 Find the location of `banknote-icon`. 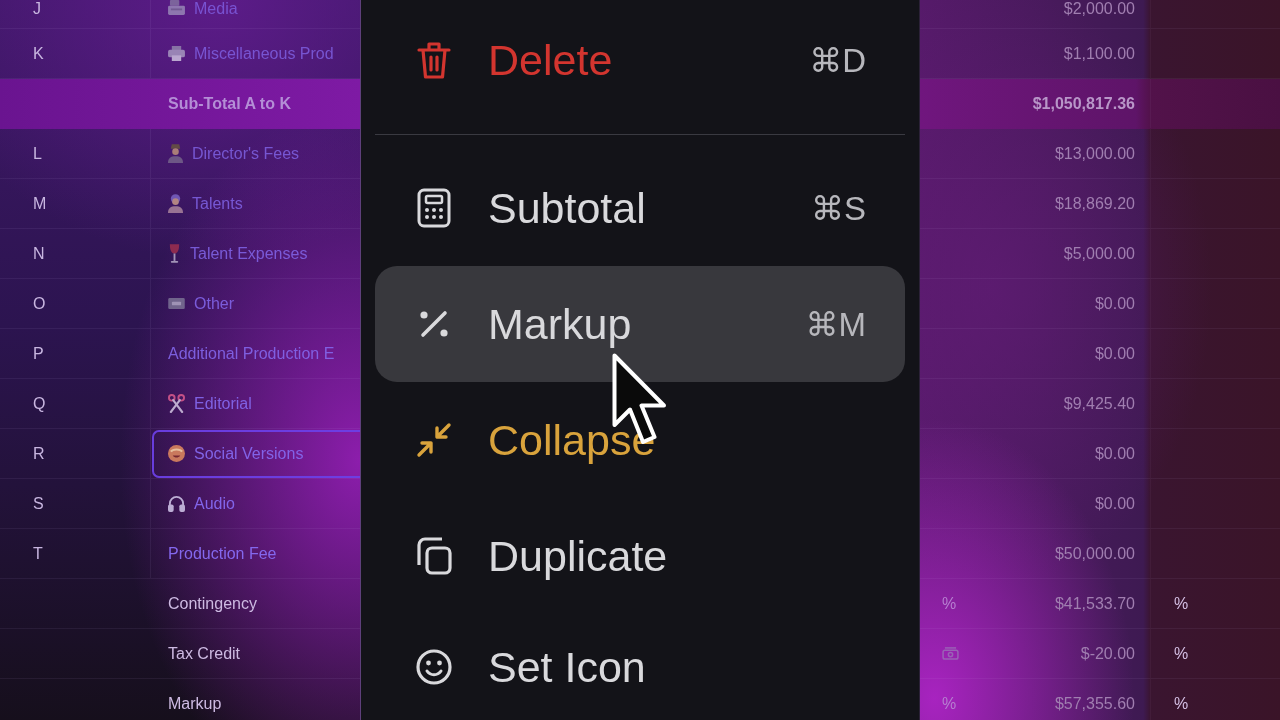

banknote-icon is located at coordinates (950, 653).